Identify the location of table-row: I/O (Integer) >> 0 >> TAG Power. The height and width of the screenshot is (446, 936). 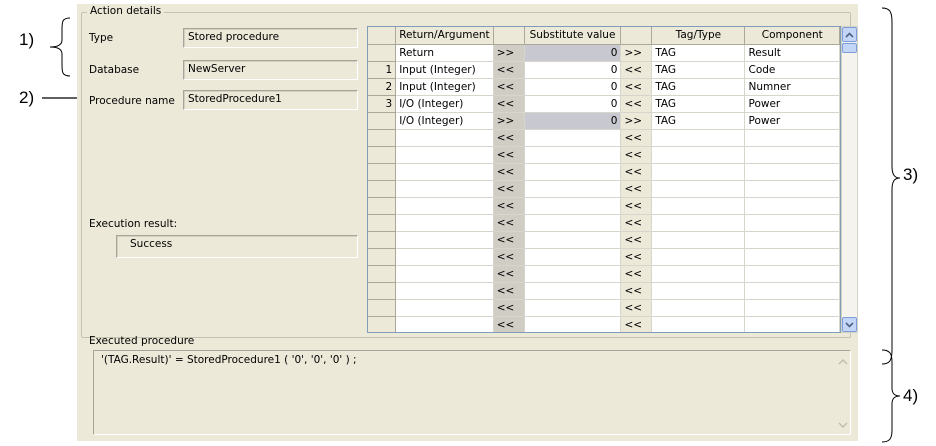
(604, 121).